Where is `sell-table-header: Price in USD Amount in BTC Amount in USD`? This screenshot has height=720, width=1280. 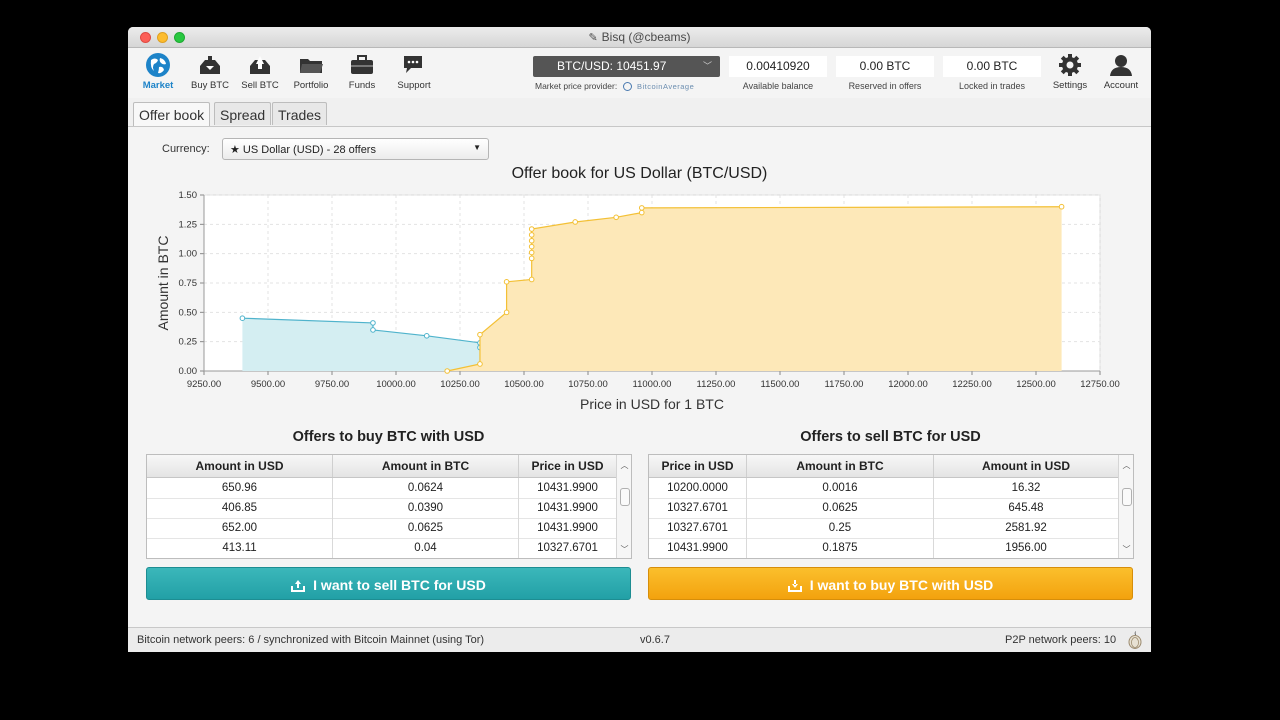
sell-table-header: Price in USD Amount in BTC Amount in USD is located at coordinates (884, 466).